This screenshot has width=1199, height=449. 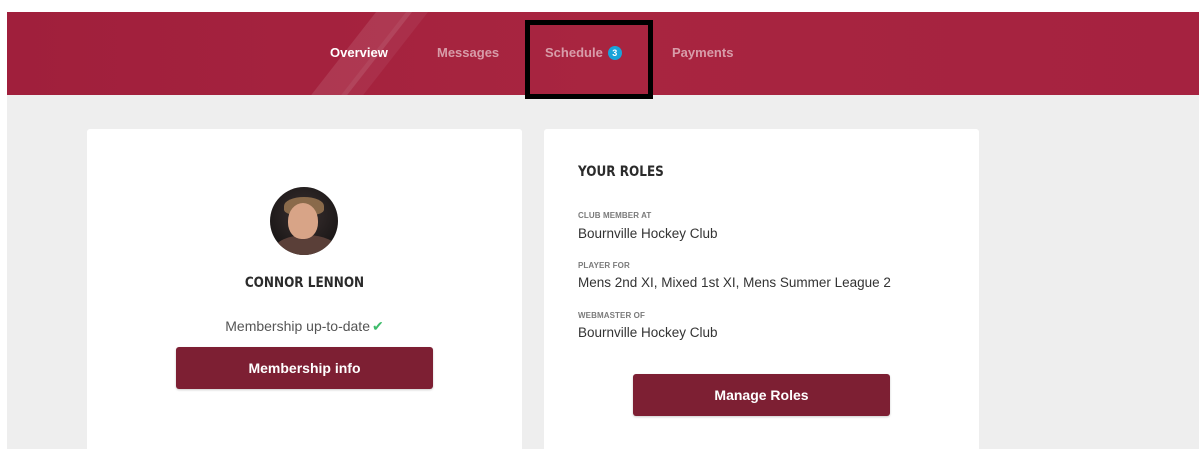 What do you see at coordinates (611, 315) in the screenshot?
I see `role-label: WEBMASTER OF` at bounding box center [611, 315].